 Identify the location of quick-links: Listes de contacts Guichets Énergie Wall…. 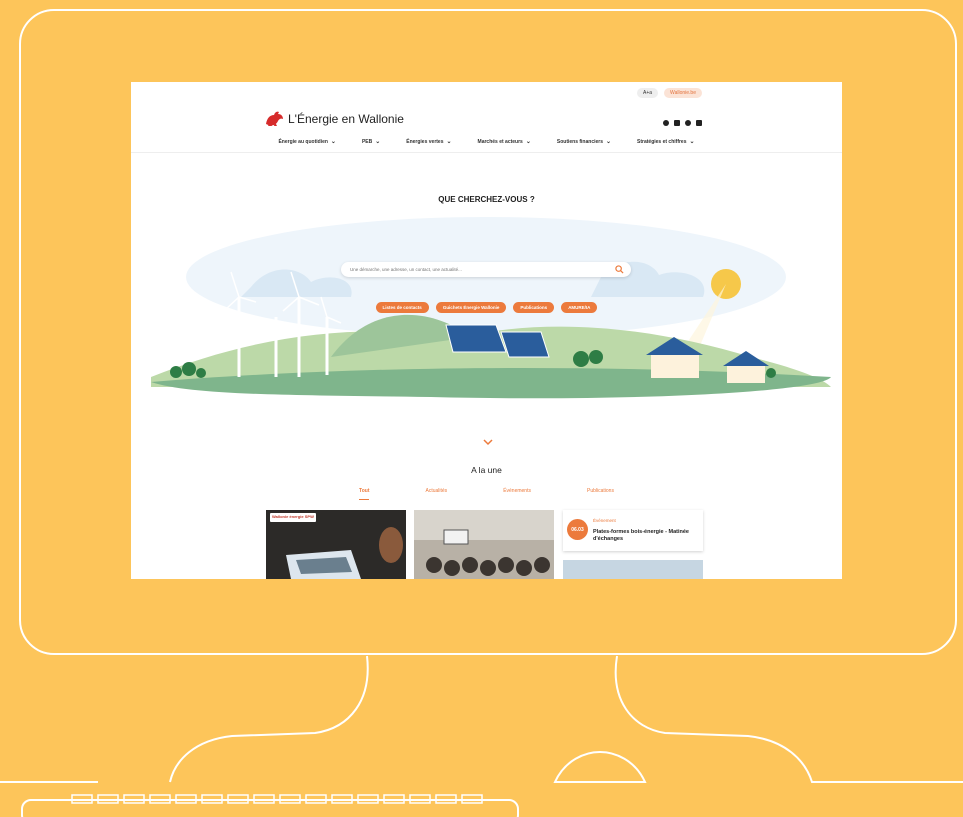
(486, 307).